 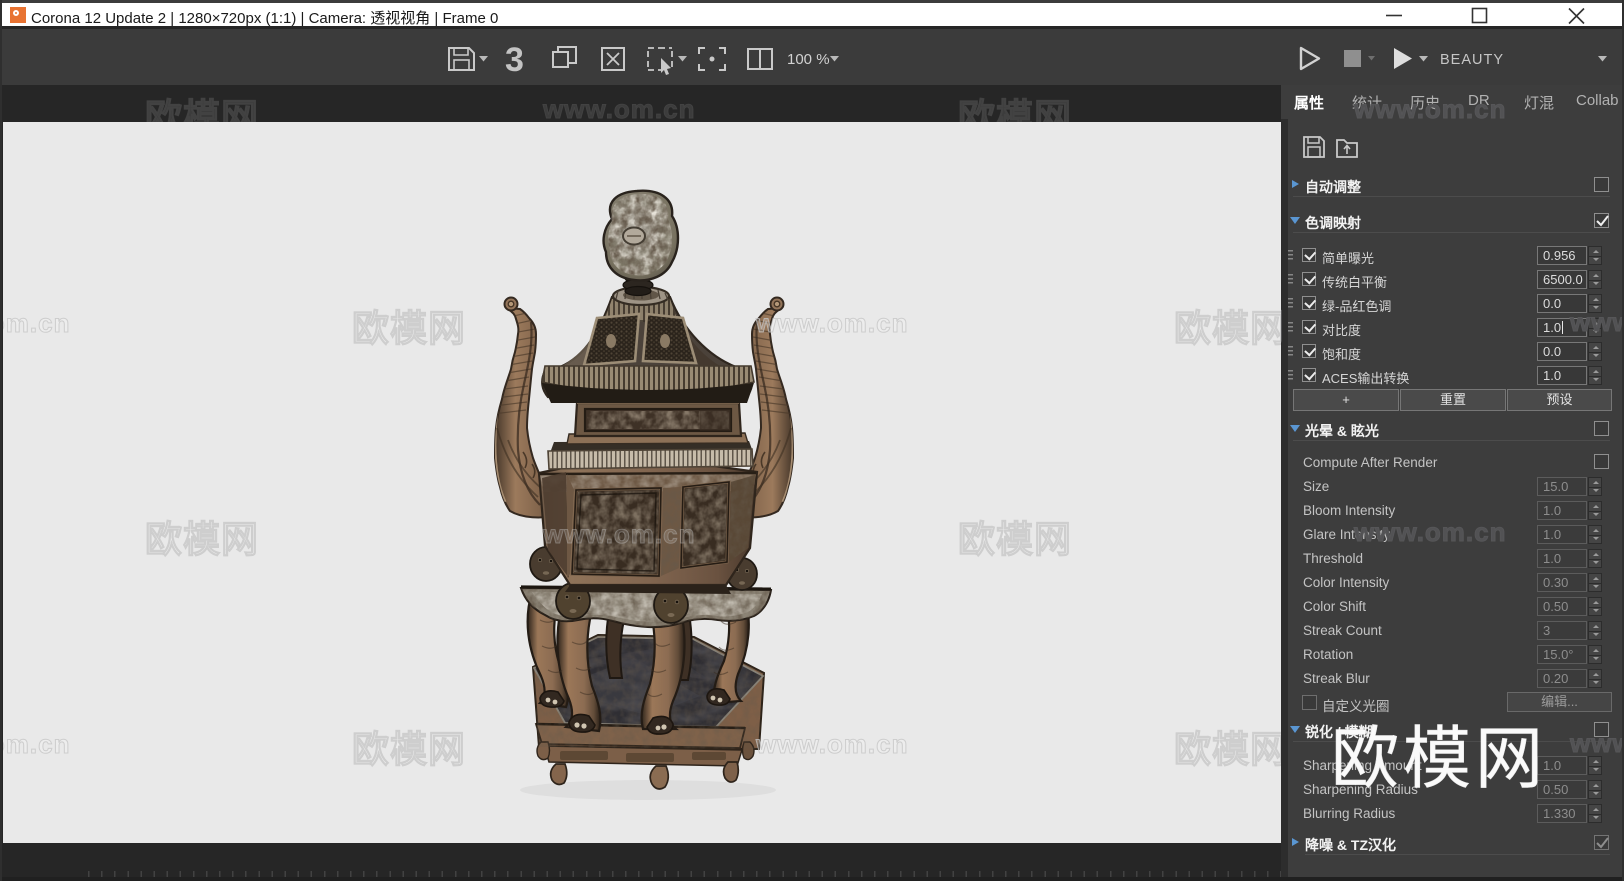 What do you see at coordinates (808, 59) in the screenshot?
I see `svg-text: 100 %` at bounding box center [808, 59].